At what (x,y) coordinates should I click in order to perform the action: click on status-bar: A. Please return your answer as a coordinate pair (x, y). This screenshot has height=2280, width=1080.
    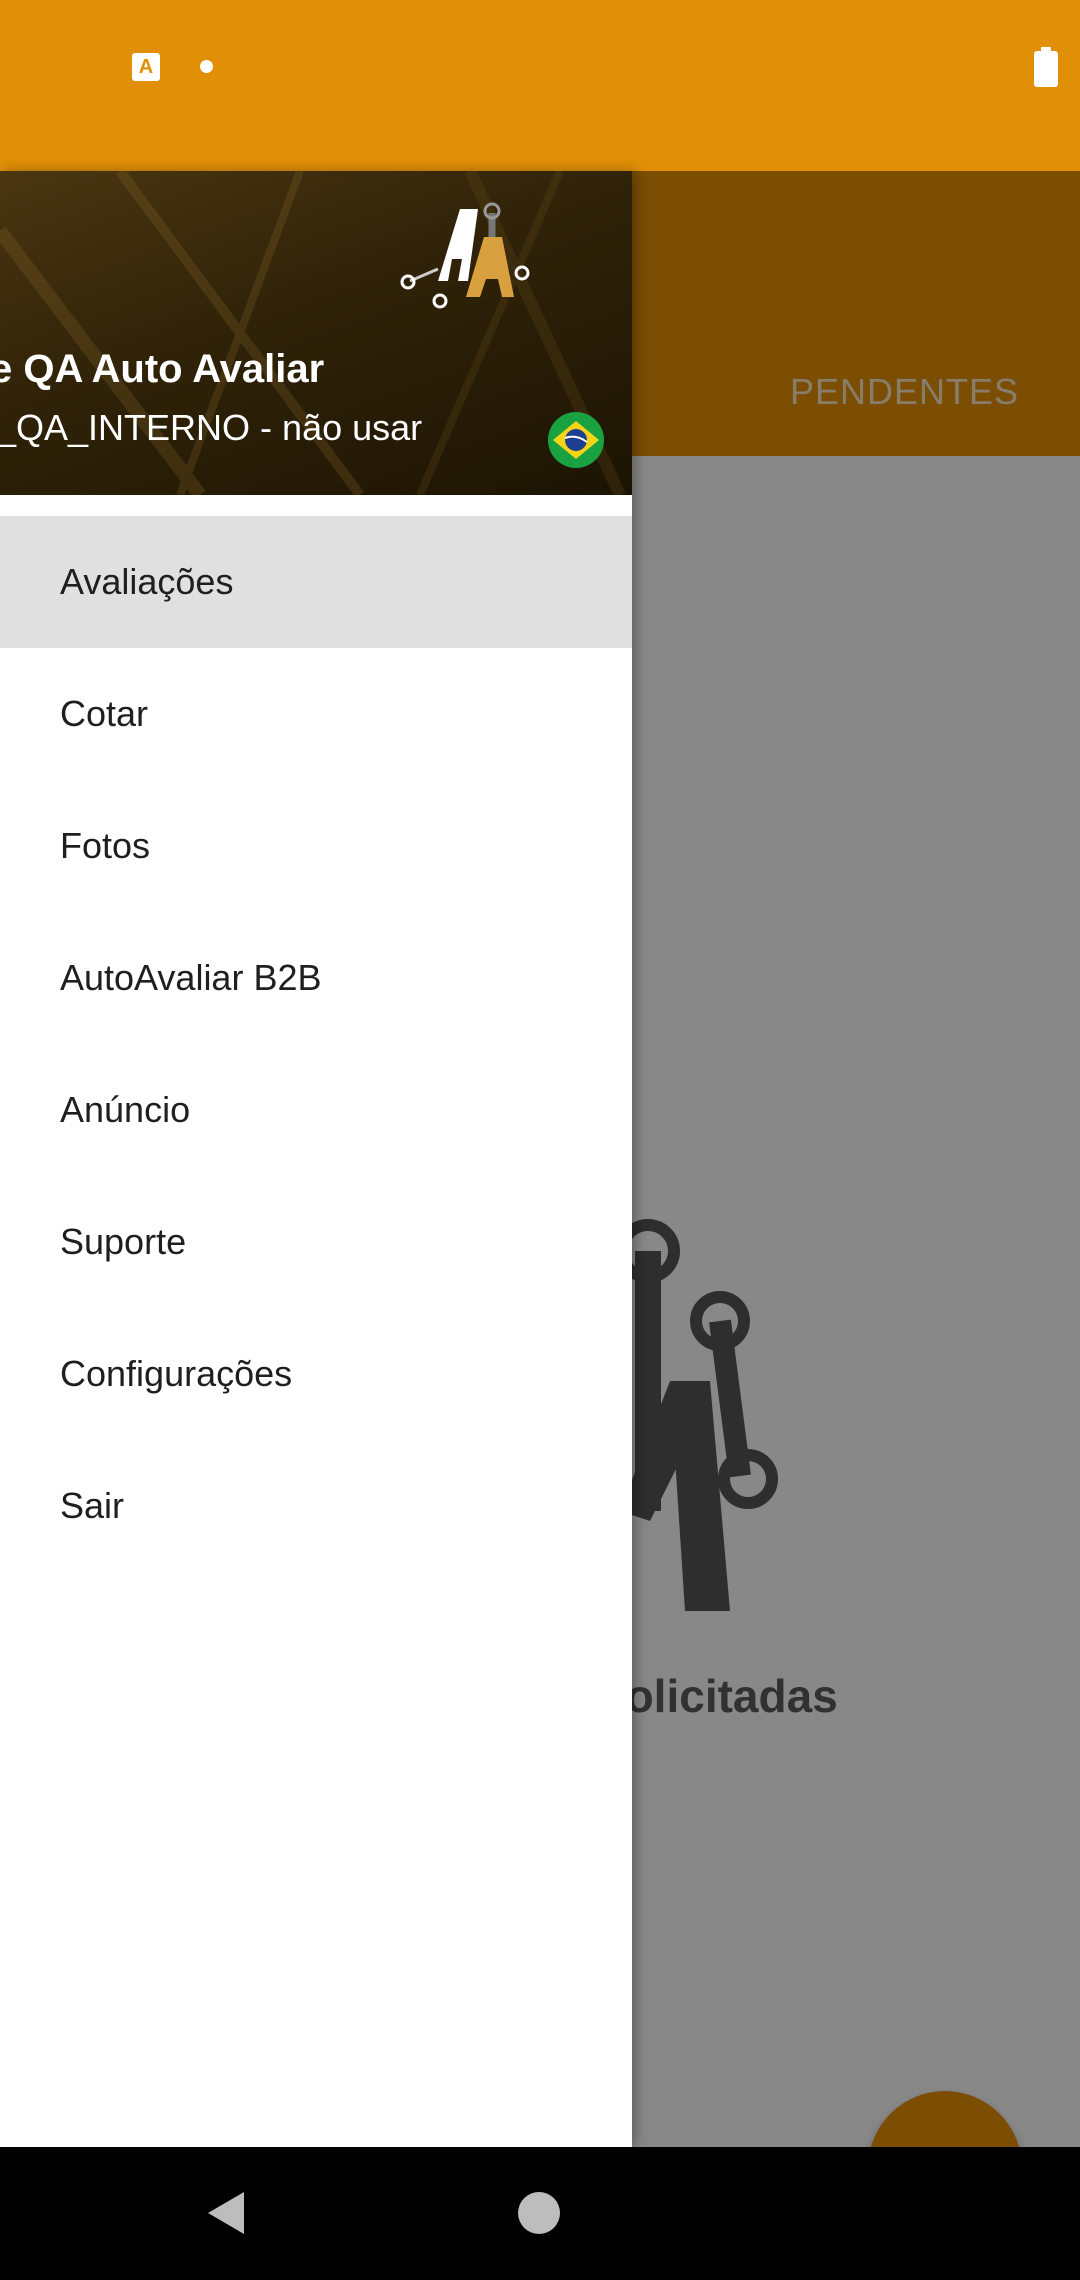
    Looking at the image, I should click on (540, 85).